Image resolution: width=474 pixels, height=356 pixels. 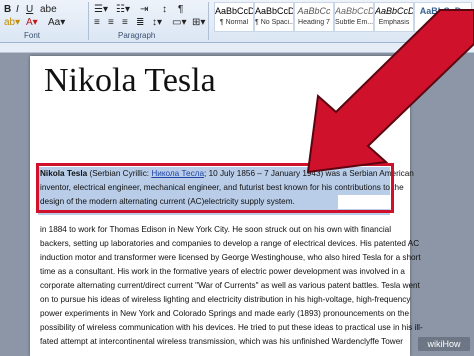 What do you see at coordinates (444, 344) in the screenshot?
I see `watermark: wikiHow` at bounding box center [444, 344].